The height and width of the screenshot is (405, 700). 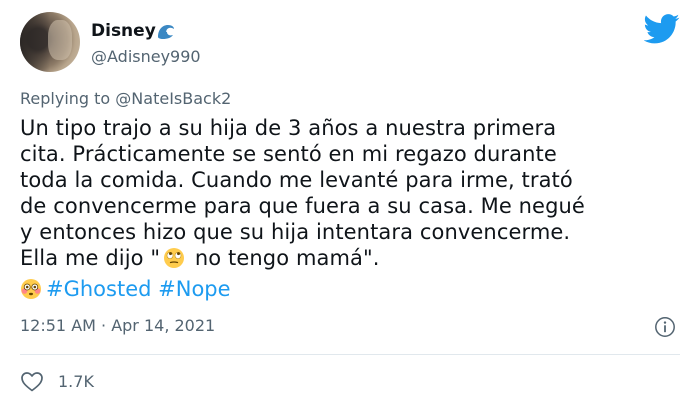 What do you see at coordinates (60, 40) in the screenshot?
I see `avatar-highlight` at bounding box center [60, 40].